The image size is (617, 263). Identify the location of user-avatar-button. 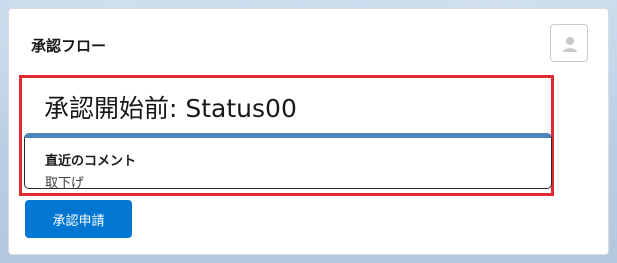
(569, 43).